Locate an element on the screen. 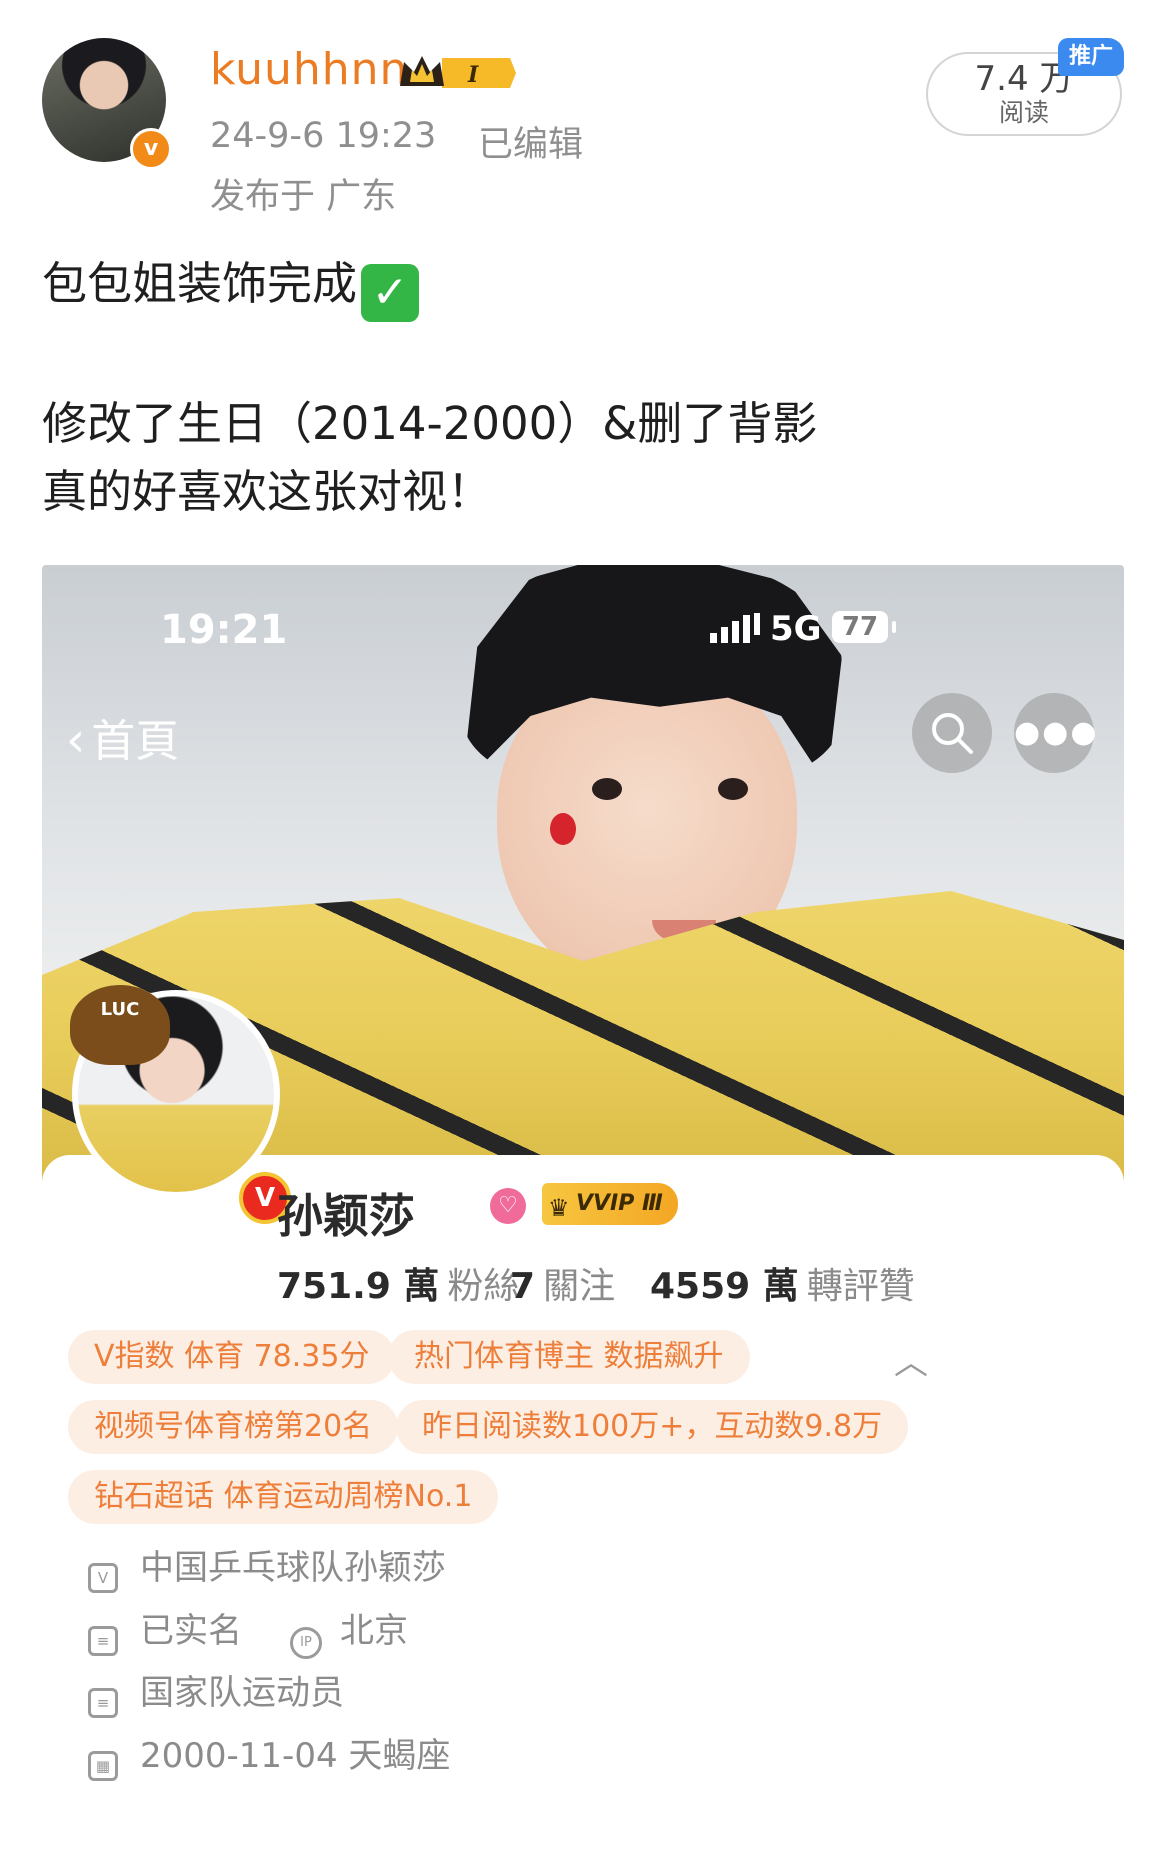 This screenshot has width=1169, height=1851. stat-label: 粉絲 is located at coordinates (483, 1286).